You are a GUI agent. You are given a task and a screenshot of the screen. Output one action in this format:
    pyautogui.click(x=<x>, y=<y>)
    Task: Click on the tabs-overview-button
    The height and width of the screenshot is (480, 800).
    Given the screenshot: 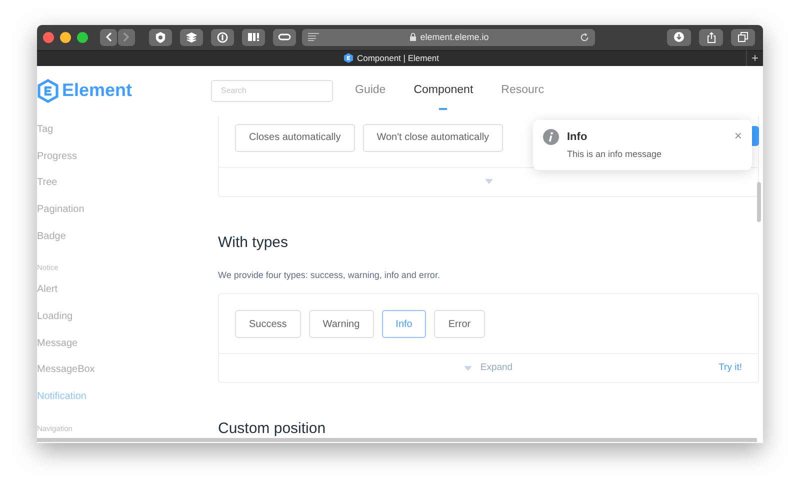 What is the action you would take?
    pyautogui.click(x=743, y=37)
    